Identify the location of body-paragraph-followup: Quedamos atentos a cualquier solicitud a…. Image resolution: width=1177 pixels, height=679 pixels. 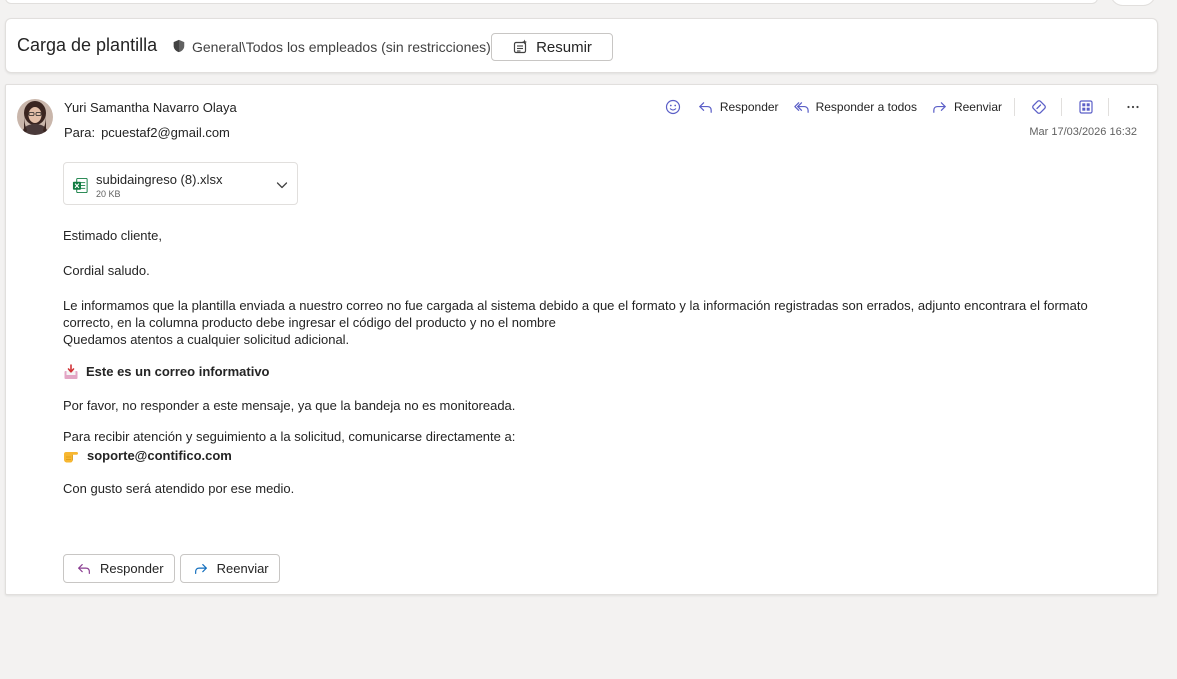
(206, 339).